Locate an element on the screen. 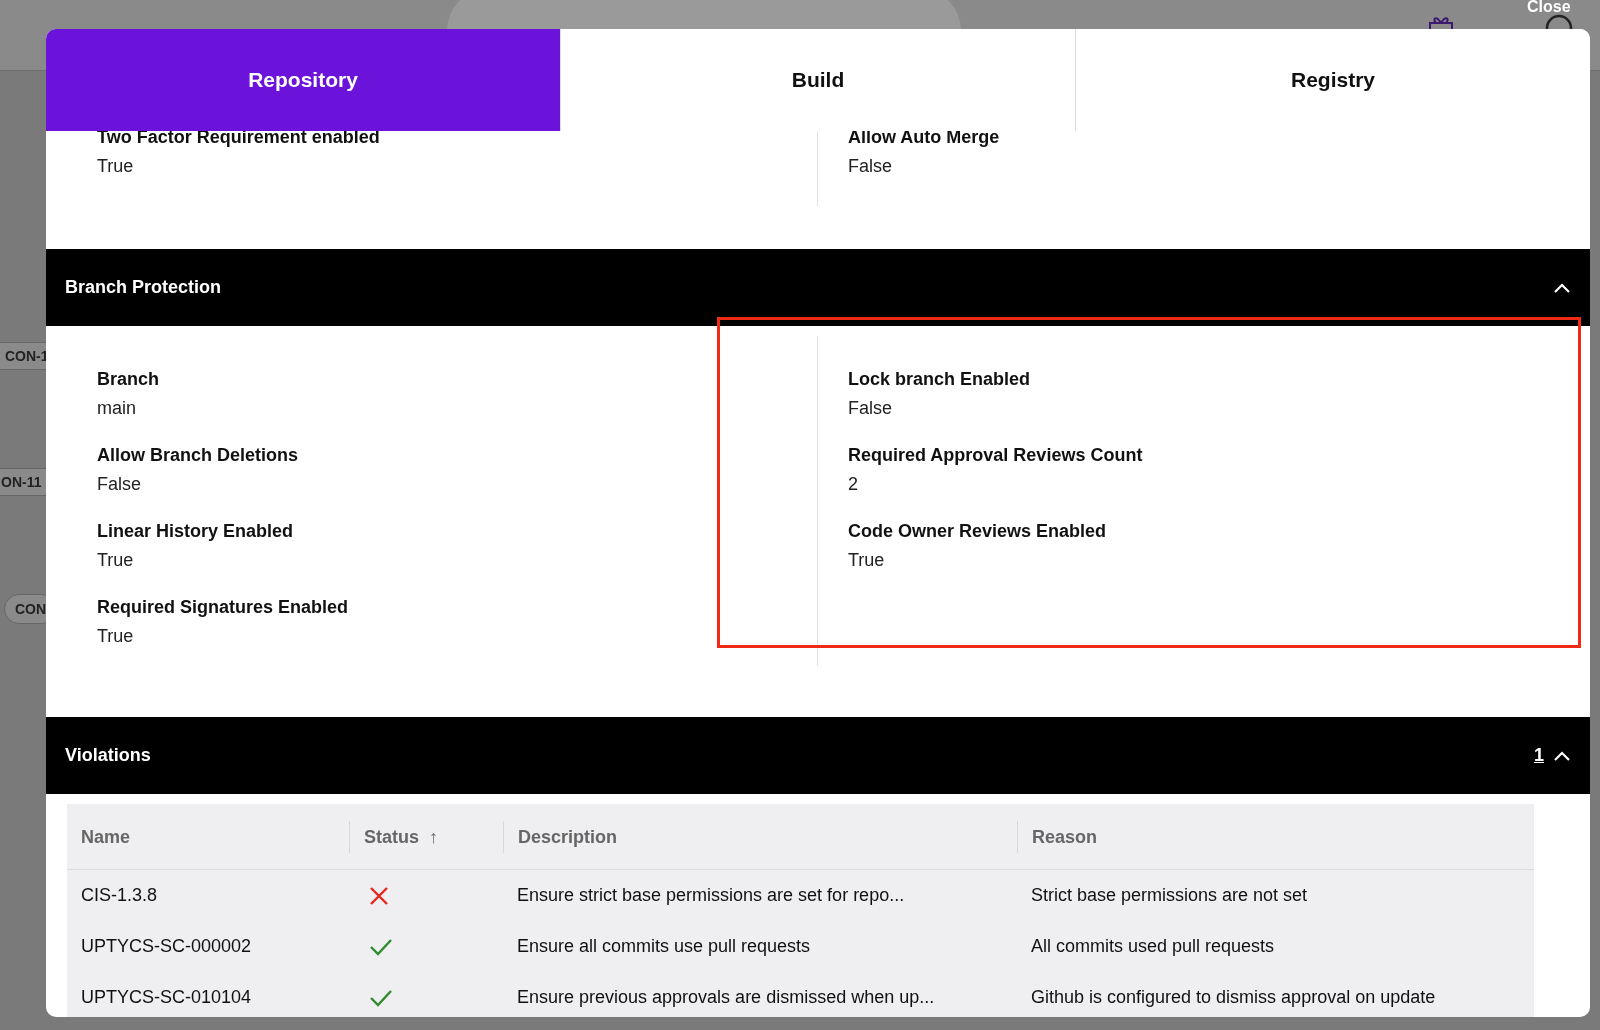  column-header: Description is located at coordinates (760, 836).